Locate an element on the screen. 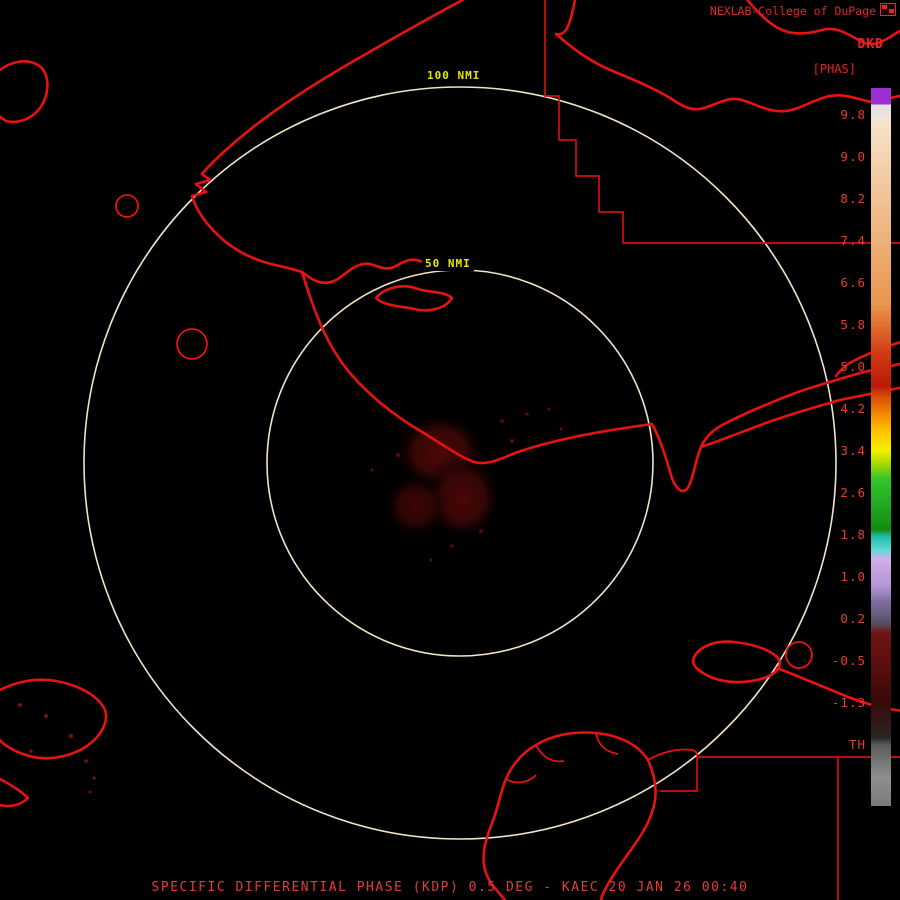 Image resolution: width=900 pixels, height=900 pixels. colorbar-tick: 3.4 is located at coordinates (853, 450).